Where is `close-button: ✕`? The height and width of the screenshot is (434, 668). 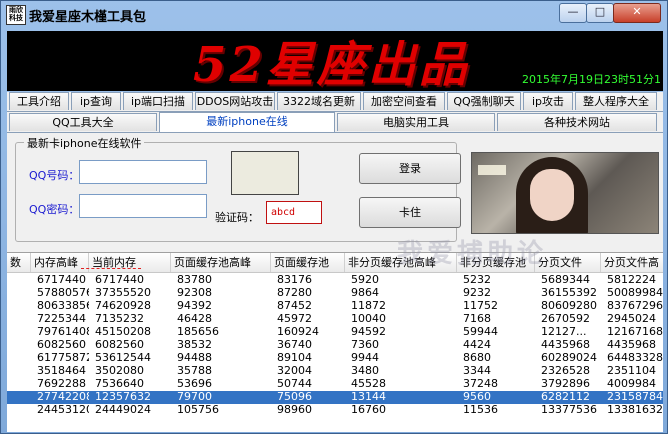
close-button: ✕ is located at coordinates (637, 13).